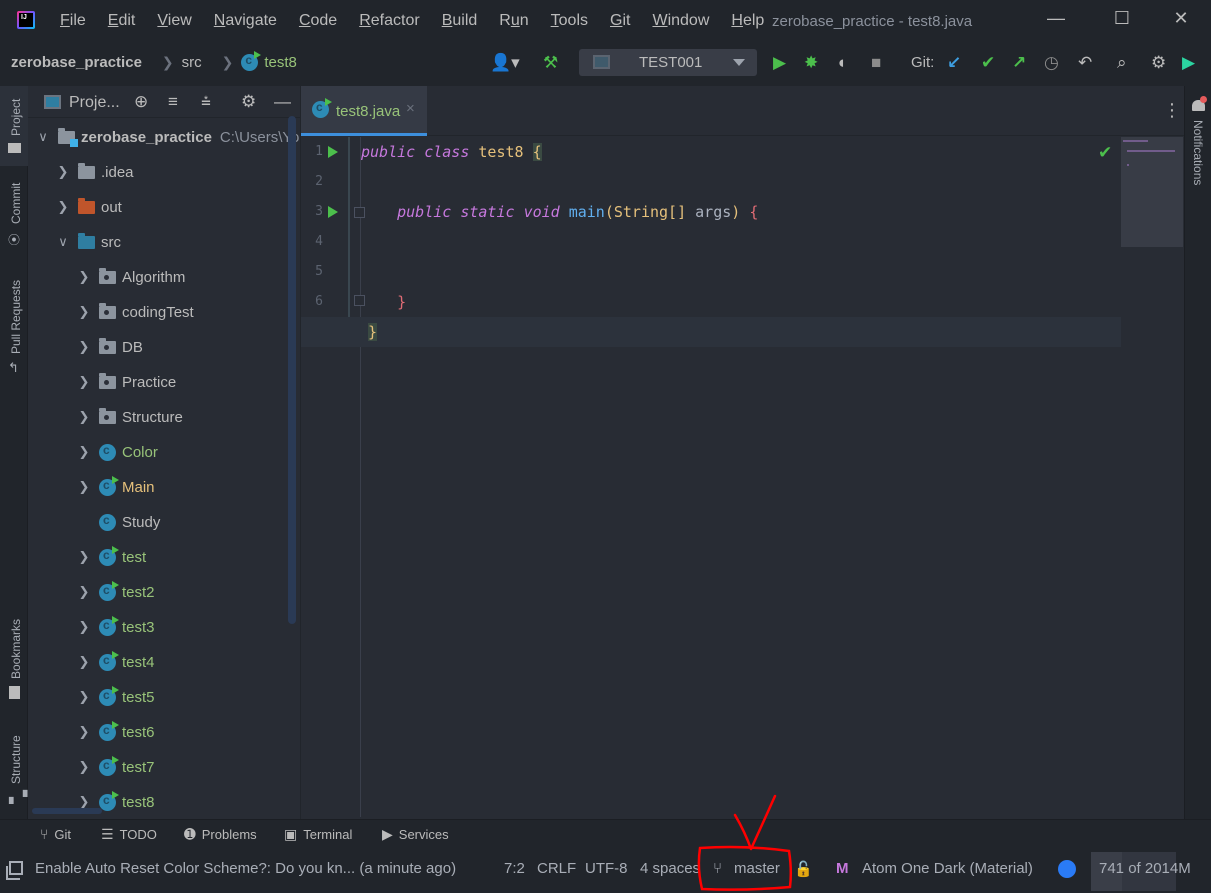 The image size is (1211, 893). I want to click on expand-all-icon: ≡, so click(173, 102).